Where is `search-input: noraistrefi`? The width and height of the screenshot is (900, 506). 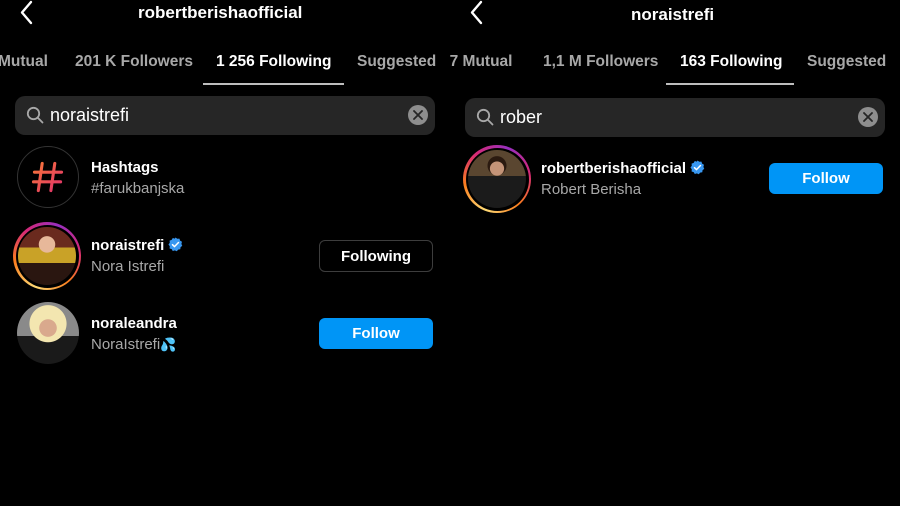 search-input: noraistrefi is located at coordinates (89, 115).